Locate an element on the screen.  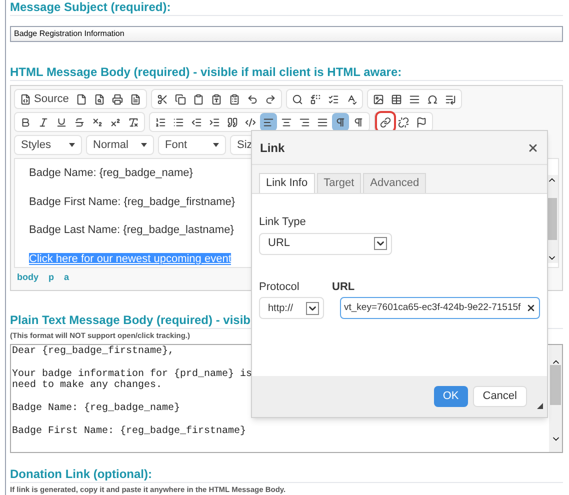
cancel-button: Cancel is located at coordinates (499, 396).